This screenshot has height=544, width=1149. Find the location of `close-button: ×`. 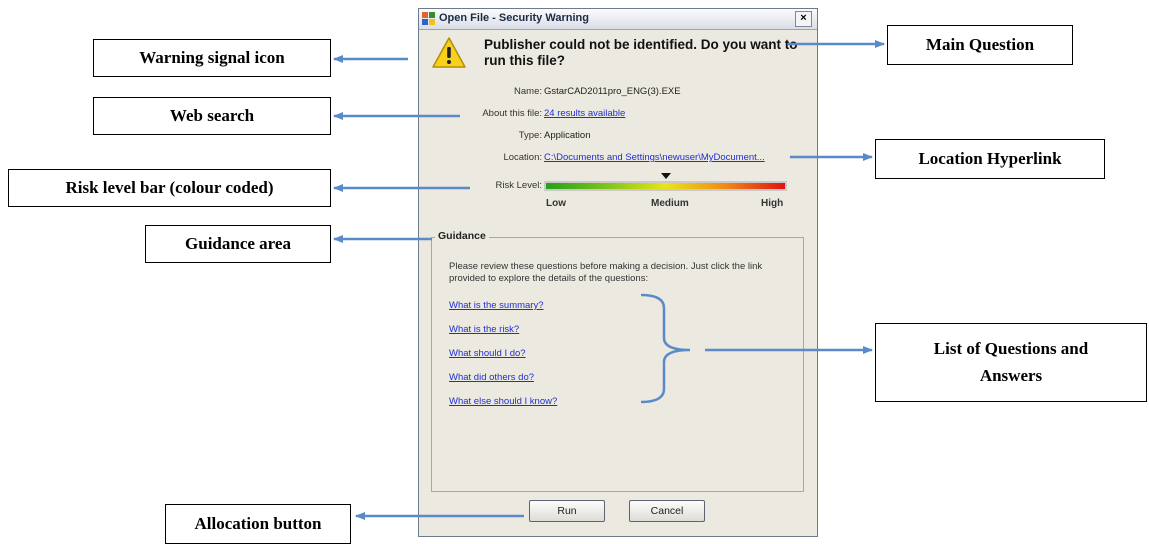

close-button: × is located at coordinates (803, 19).